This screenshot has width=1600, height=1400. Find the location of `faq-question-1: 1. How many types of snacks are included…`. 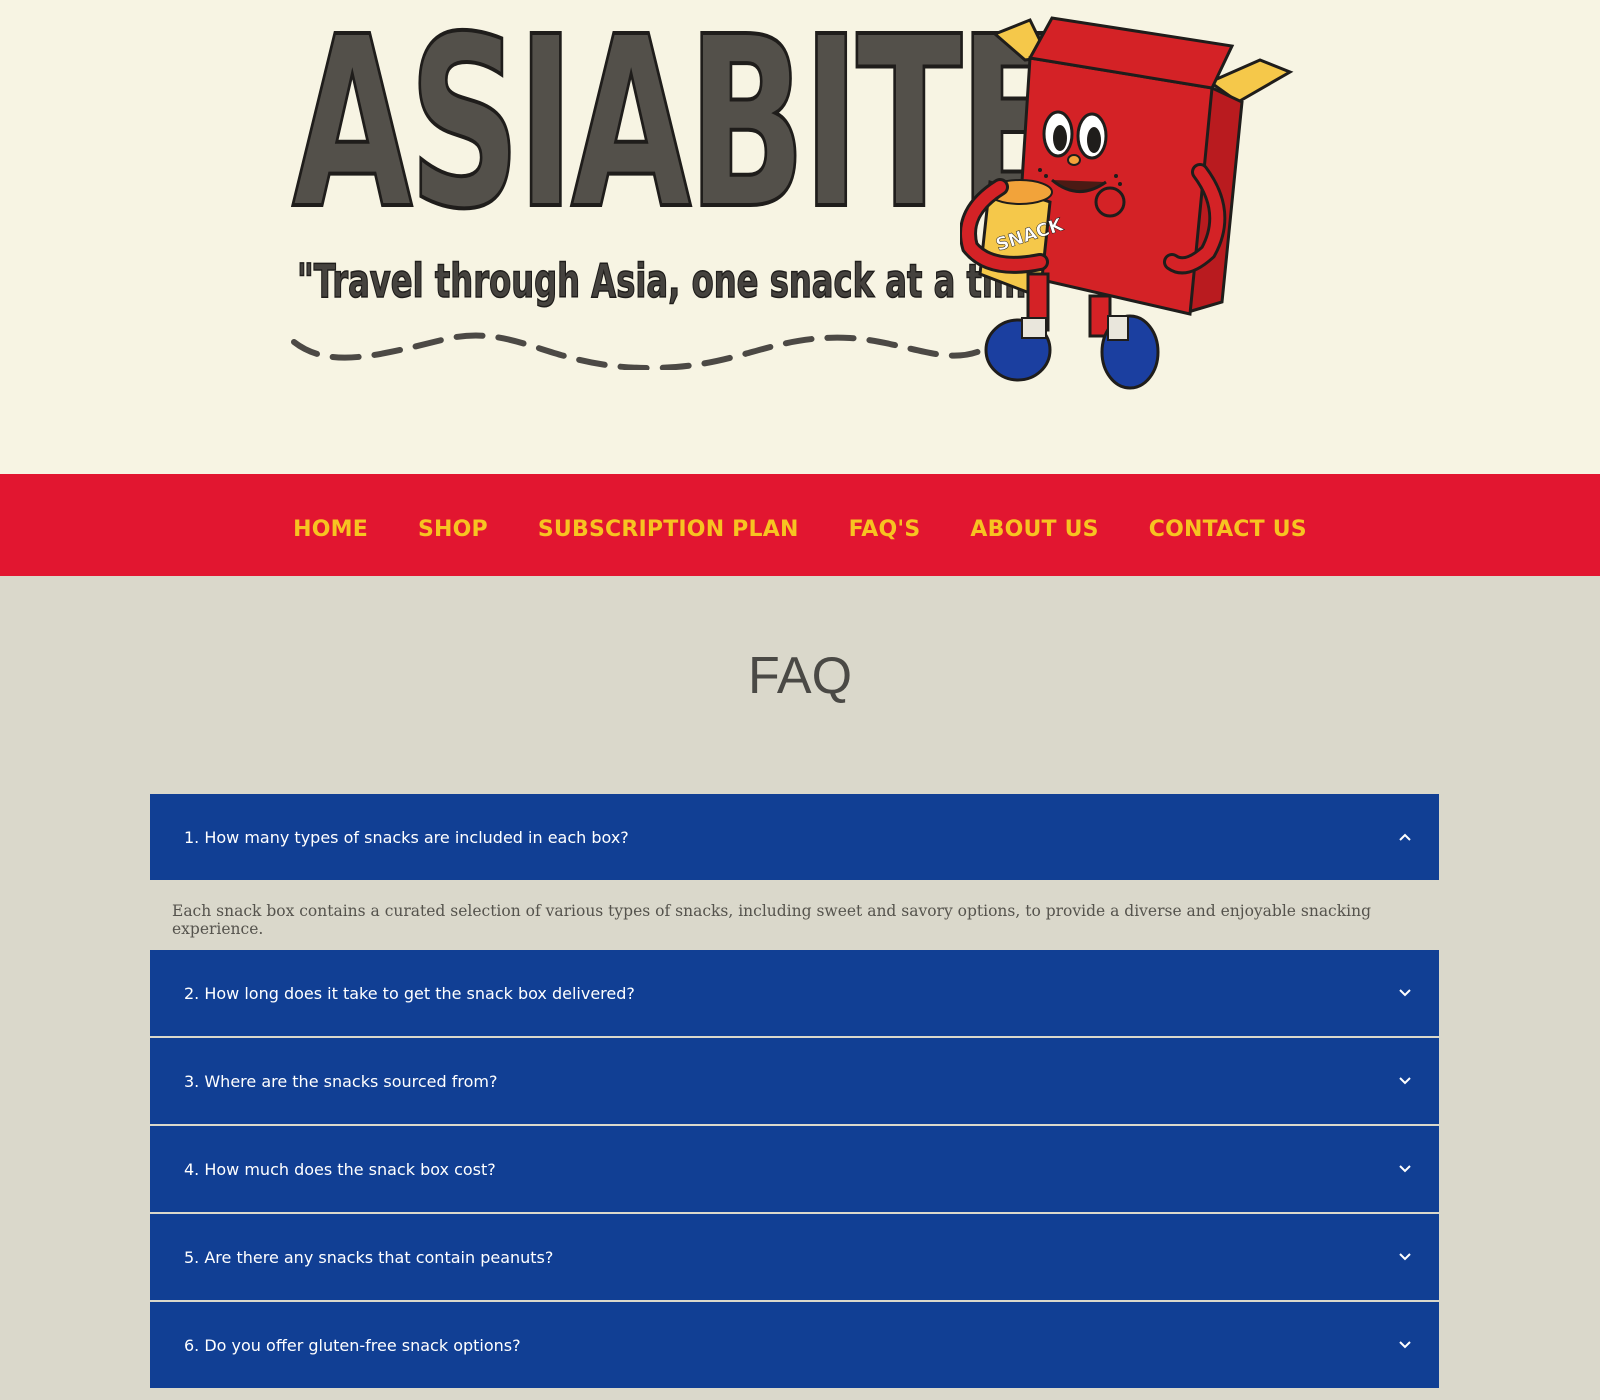

faq-question-1: 1. How many types of snacks are included… is located at coordinates (794, 838).